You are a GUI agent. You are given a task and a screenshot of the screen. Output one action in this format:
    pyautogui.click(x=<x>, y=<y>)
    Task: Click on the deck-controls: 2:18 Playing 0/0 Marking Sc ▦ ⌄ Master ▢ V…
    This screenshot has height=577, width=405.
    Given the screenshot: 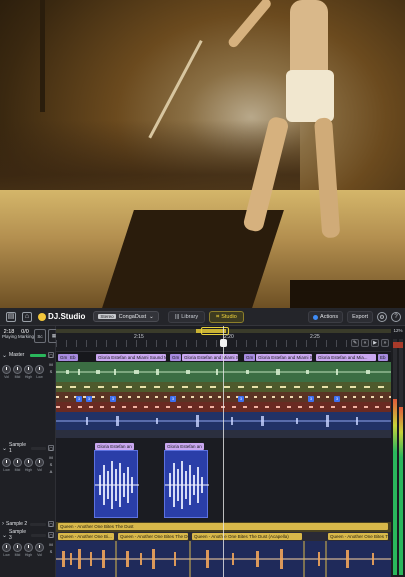 What is the action you would take?
    pyautogui.click(x=30, y=451)
    